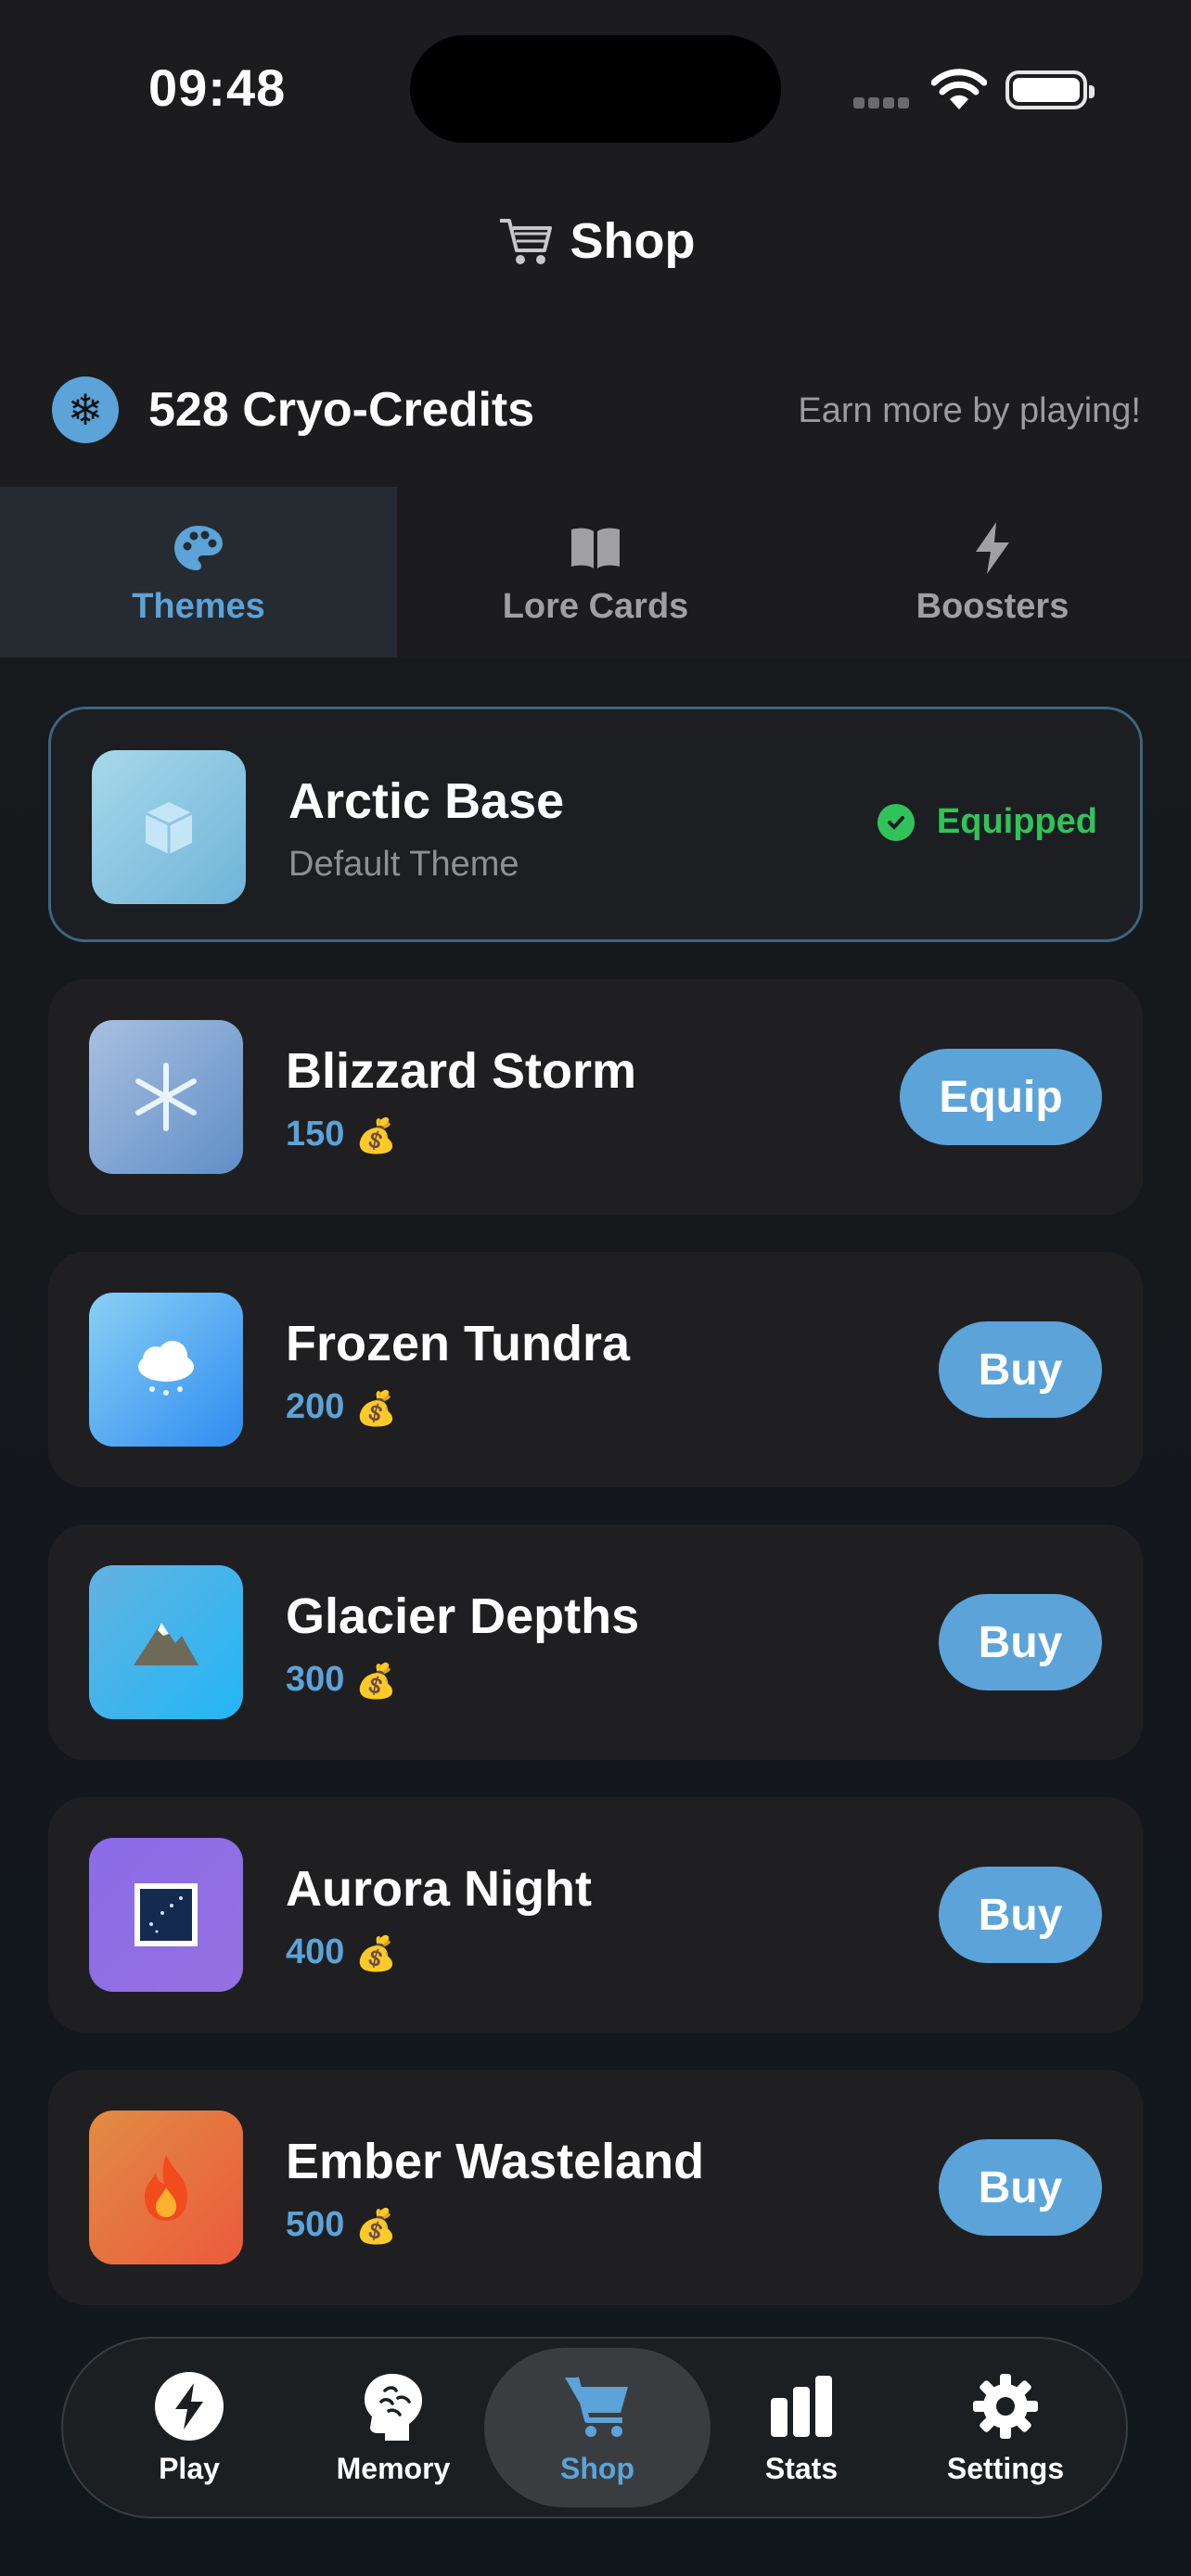 This screenshot has width=1191, height=2576. I want to click on theme-price: 150 💰, so click(341, 1135).